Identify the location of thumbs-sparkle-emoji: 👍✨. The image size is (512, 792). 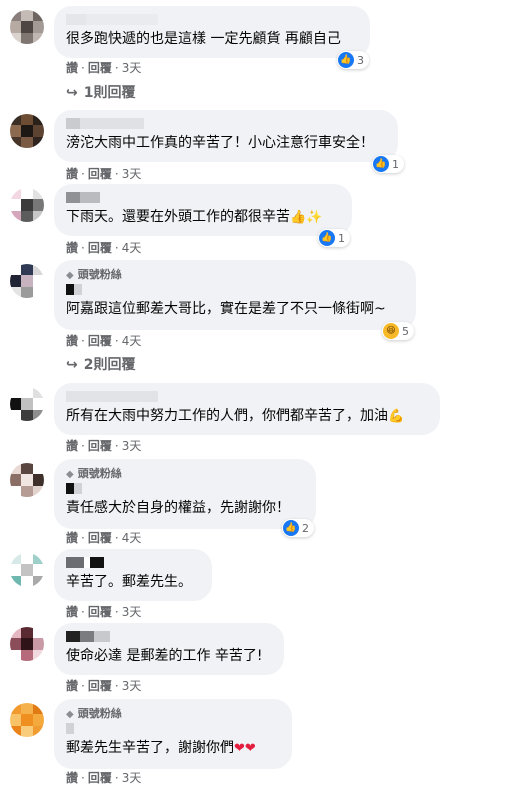
(306, 217).